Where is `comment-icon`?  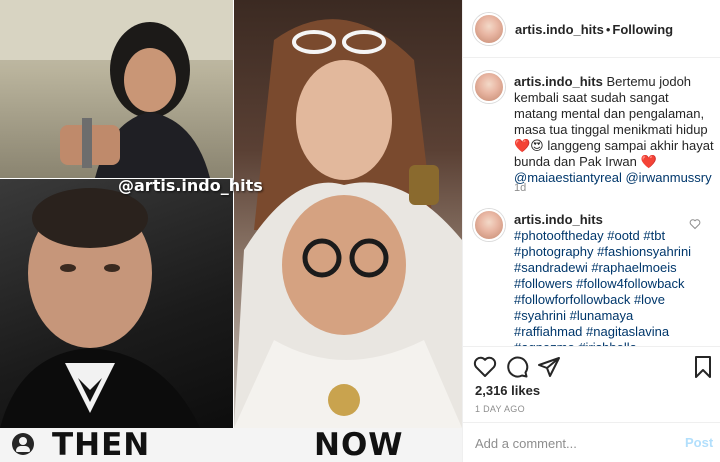 comment-icon is located at coordinates (517, 367).